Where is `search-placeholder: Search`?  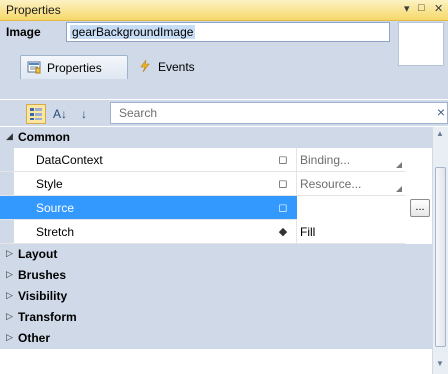
search-placeholder: Search is located at coordinates (138, 113).